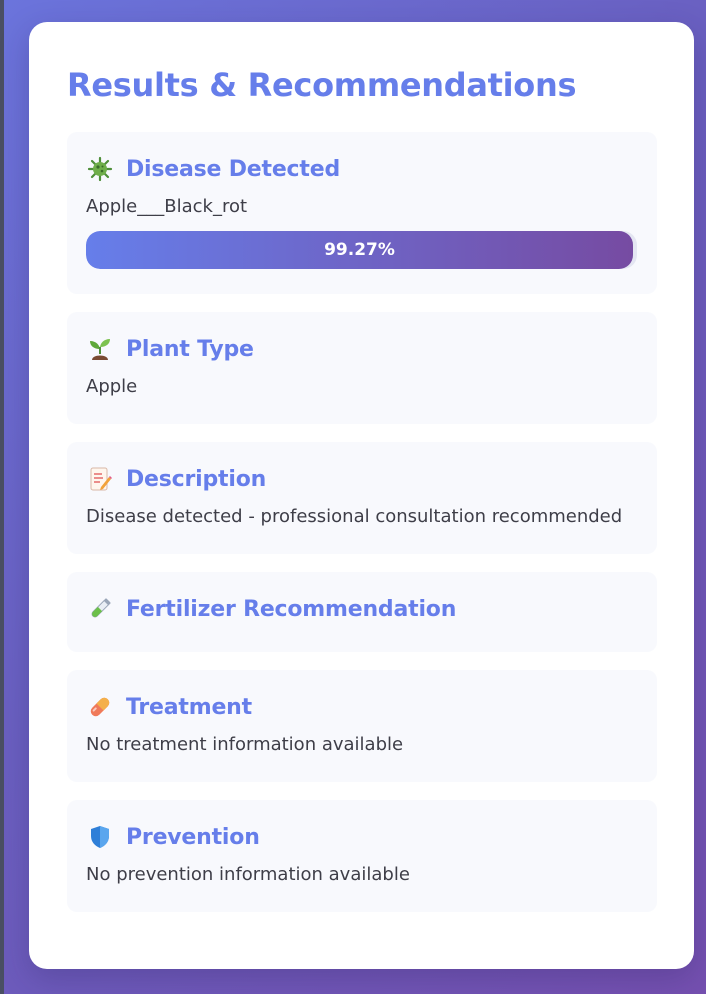 The height and width of the screenshot is (994, 706). What do you see at coordinates (233, 169) in the screenshot?
I see `disease-title: Disease Detected` at bounding box center [233, 169].